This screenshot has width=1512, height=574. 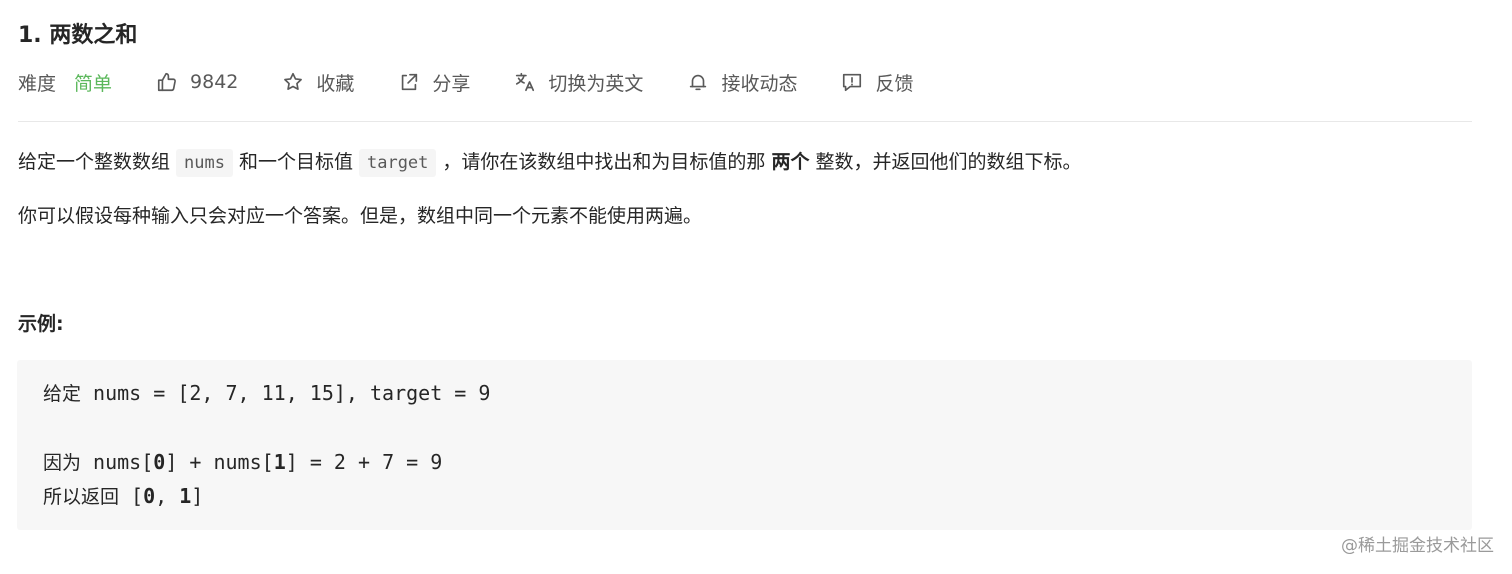 What do you see at coordinates (335, 83) in the screenshot?
I see `favorite-label: 收藏` at bounding box center [335, 83].